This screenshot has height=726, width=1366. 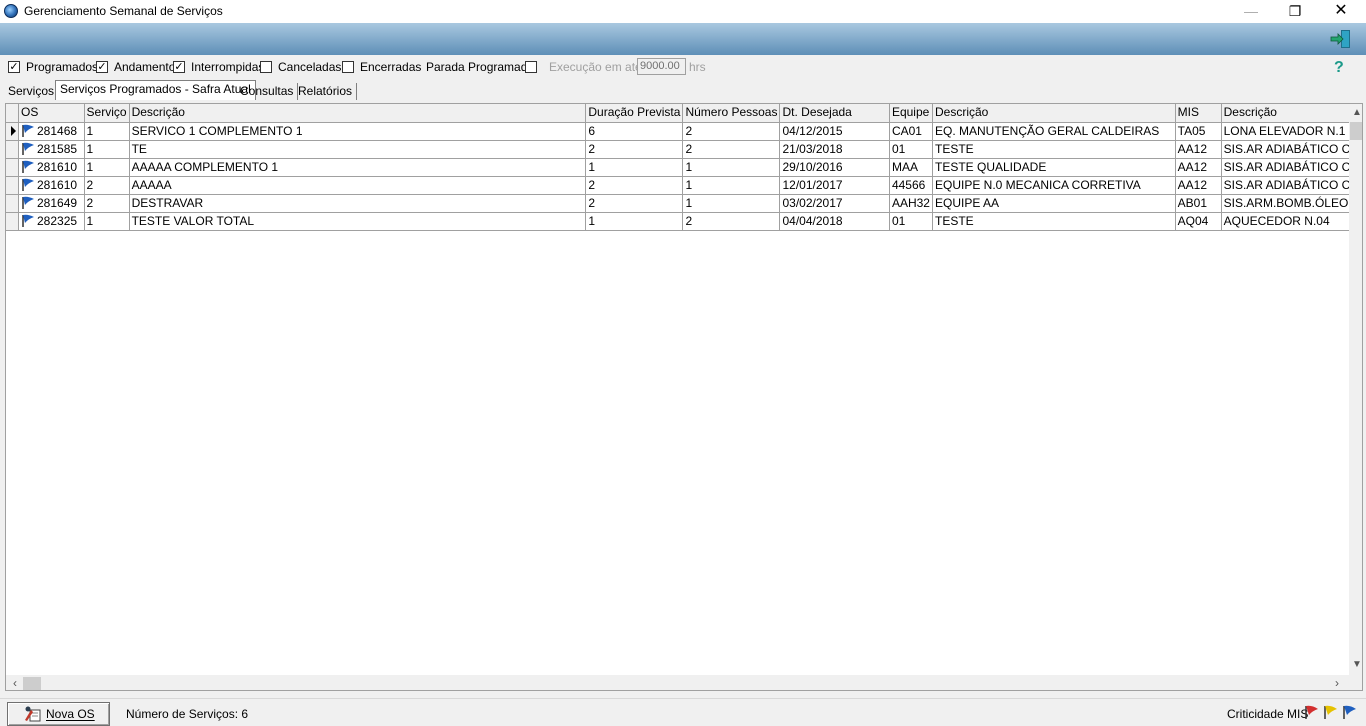 What do you see at coordinates (1339, 68) in the screenshot?
I see `help-icon: ?` at bounding box center [1339, 68].